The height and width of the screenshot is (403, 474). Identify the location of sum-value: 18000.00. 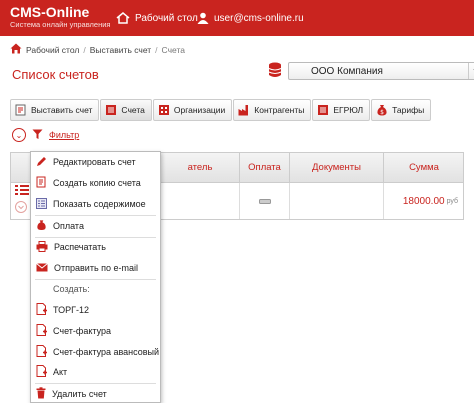
(423, 201).